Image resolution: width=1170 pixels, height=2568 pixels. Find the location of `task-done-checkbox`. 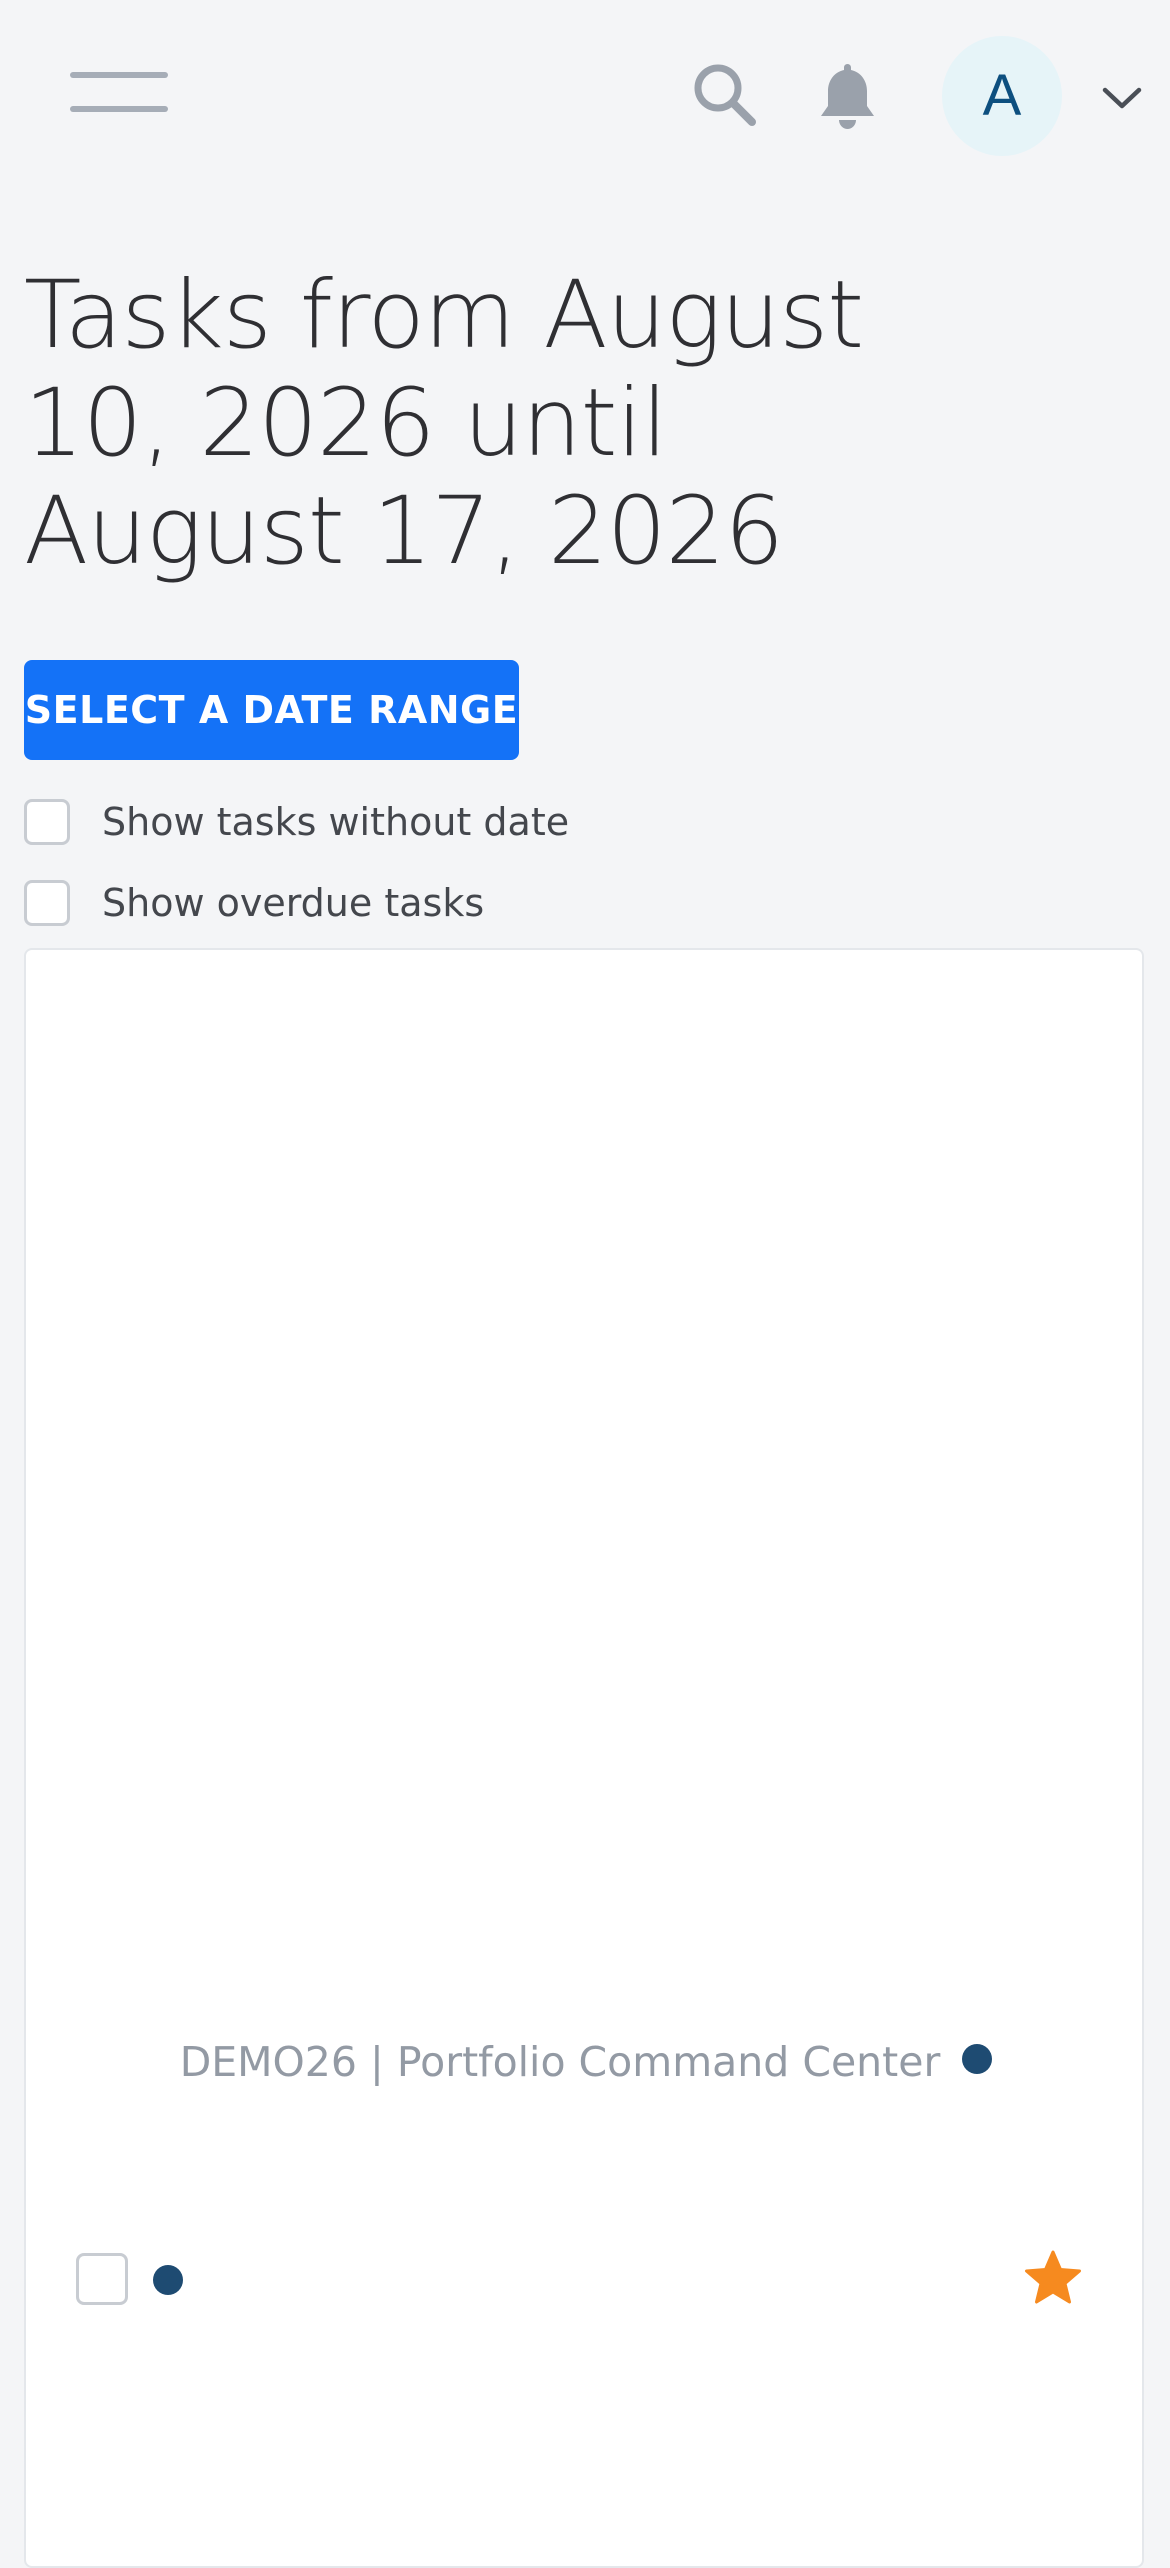

task-done-checkbox is located at coordinates (102, 2279).